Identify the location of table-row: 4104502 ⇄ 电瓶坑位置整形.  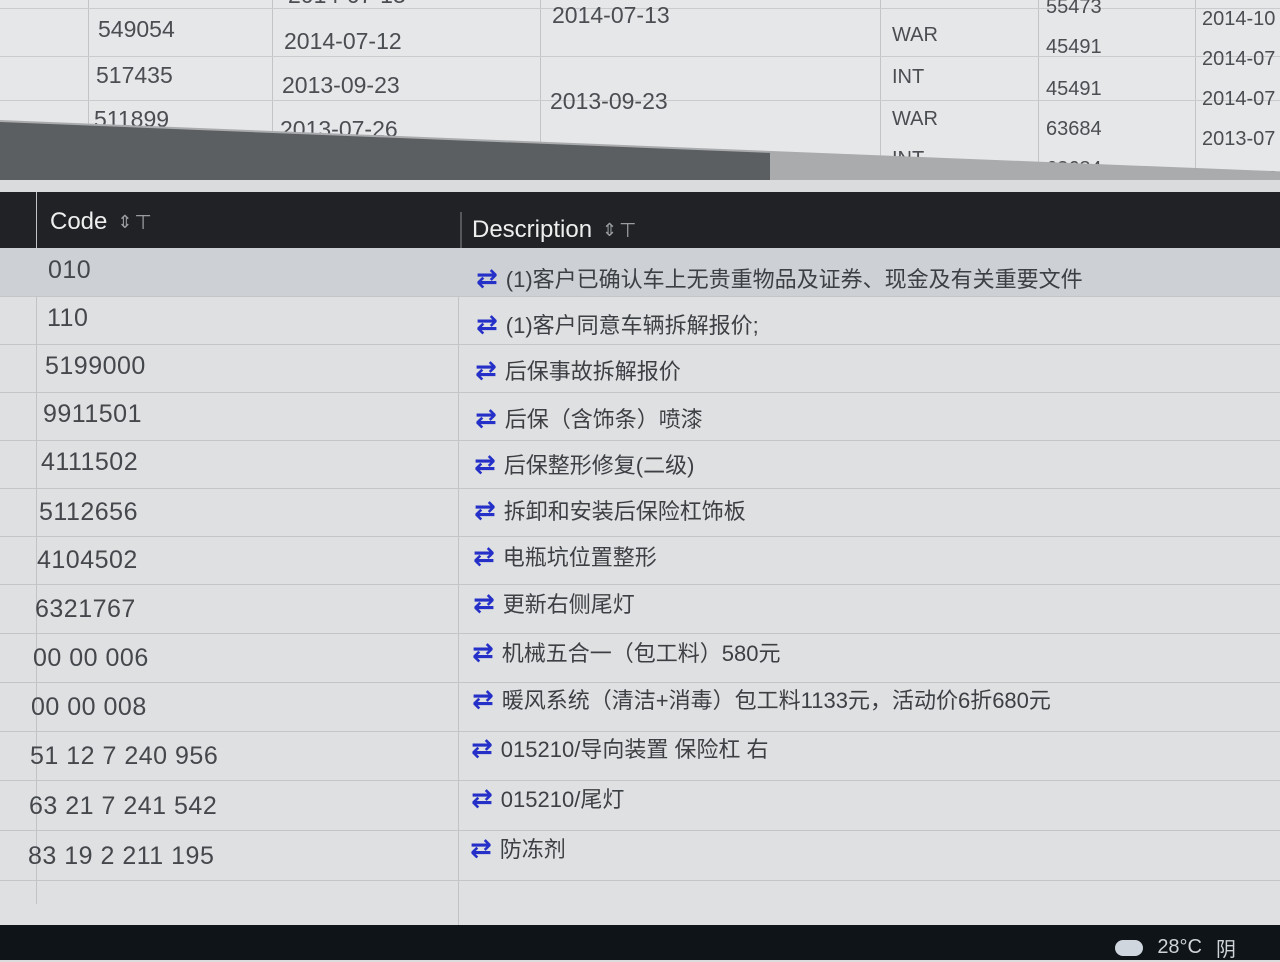
(640, 560).